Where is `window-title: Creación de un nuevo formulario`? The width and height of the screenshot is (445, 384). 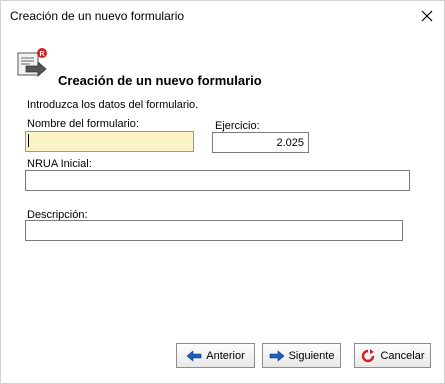
window-title: Creación de un nuevo formulario is located at coordinates (97, 16).